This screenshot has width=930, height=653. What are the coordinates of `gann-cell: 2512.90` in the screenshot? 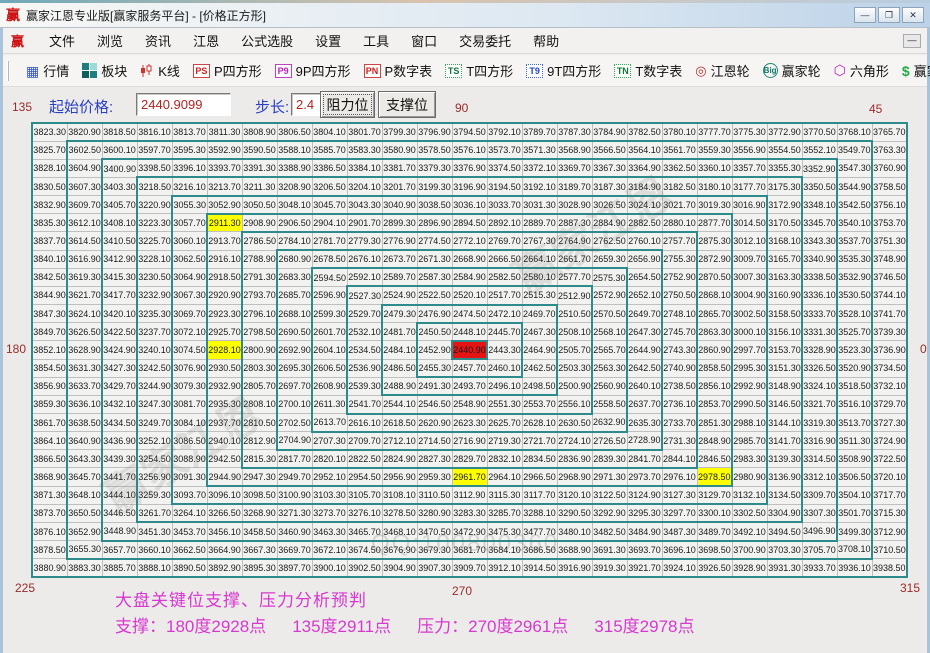 It's located at (574, 295).